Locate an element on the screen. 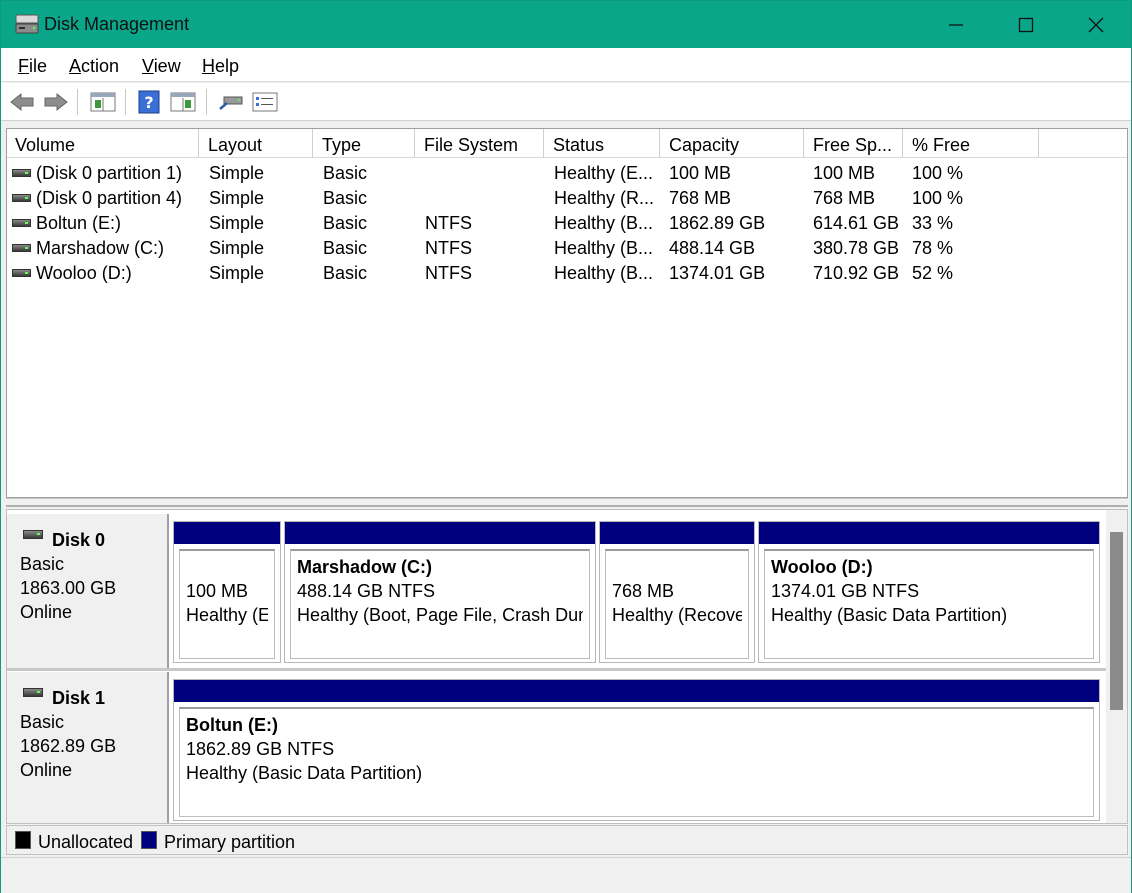 This screenshot has width=1132, height=893. column-header-capacity: Capacity is located at coordinates (732, 143).